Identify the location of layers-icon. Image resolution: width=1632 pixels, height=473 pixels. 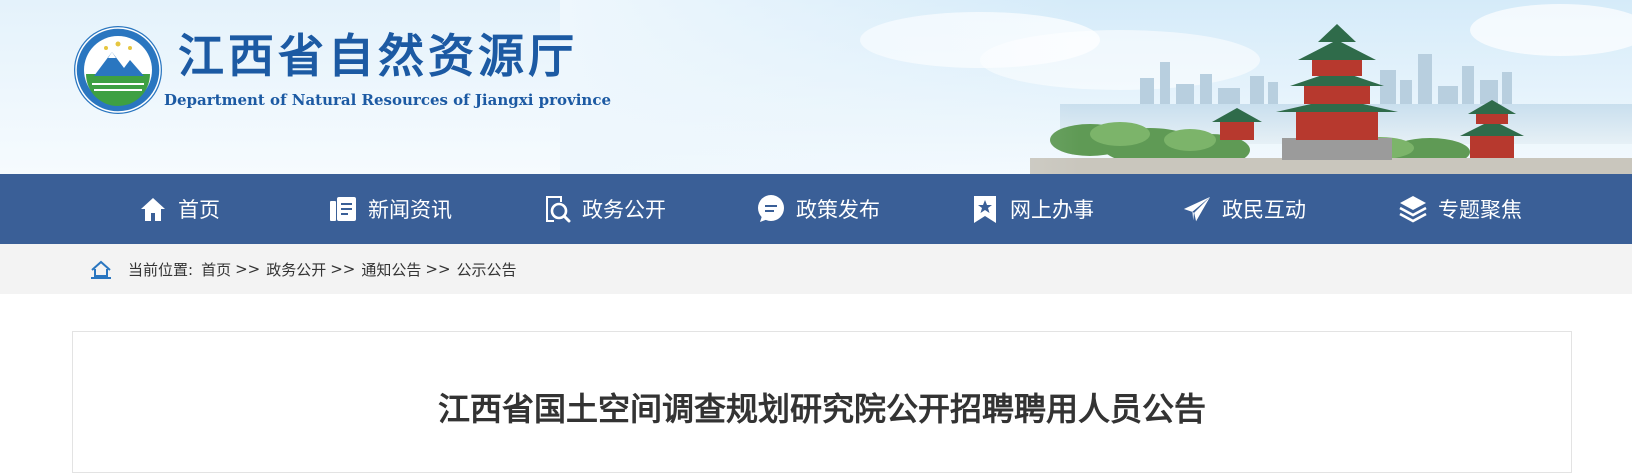
(1413, 209).